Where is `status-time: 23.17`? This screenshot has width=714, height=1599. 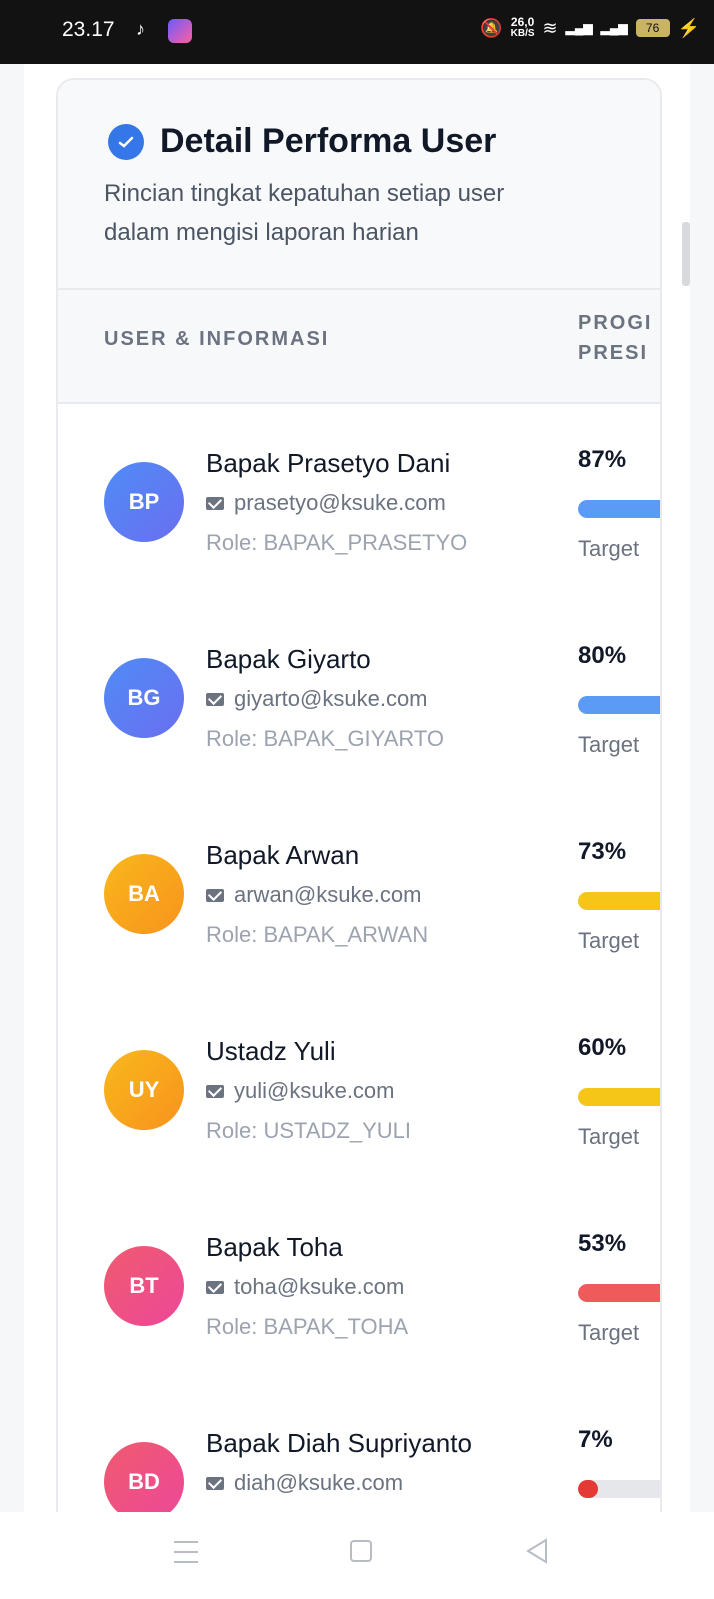 status-time: 23.17 is located at coordinates (88, 29).